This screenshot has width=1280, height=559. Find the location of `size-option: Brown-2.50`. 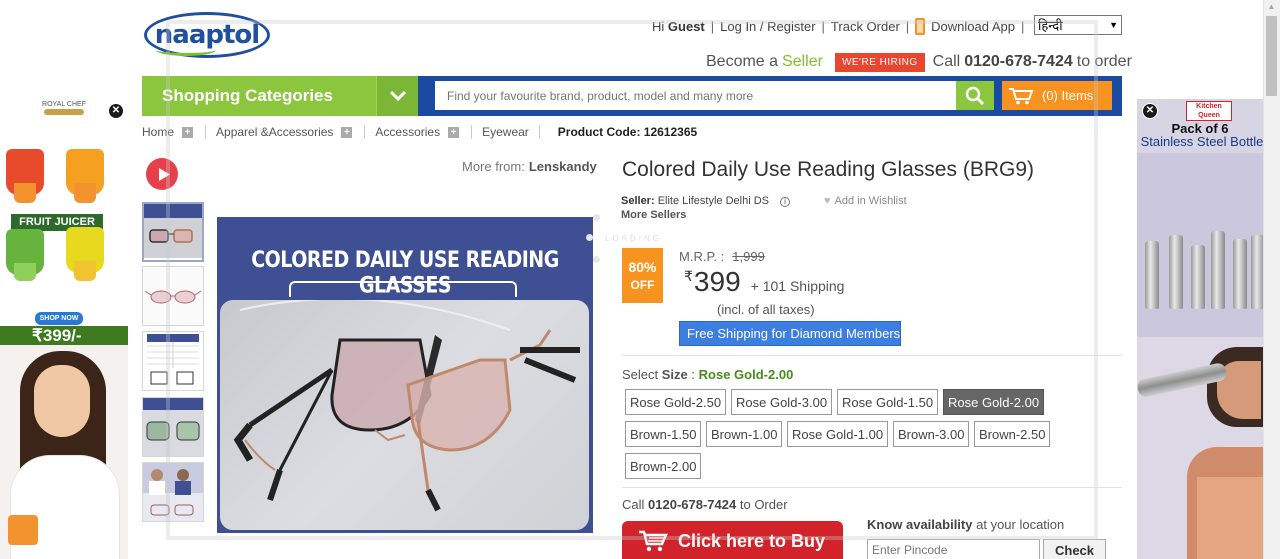

size-option: Brown-2.50 is located at coordinates (1012, 434).